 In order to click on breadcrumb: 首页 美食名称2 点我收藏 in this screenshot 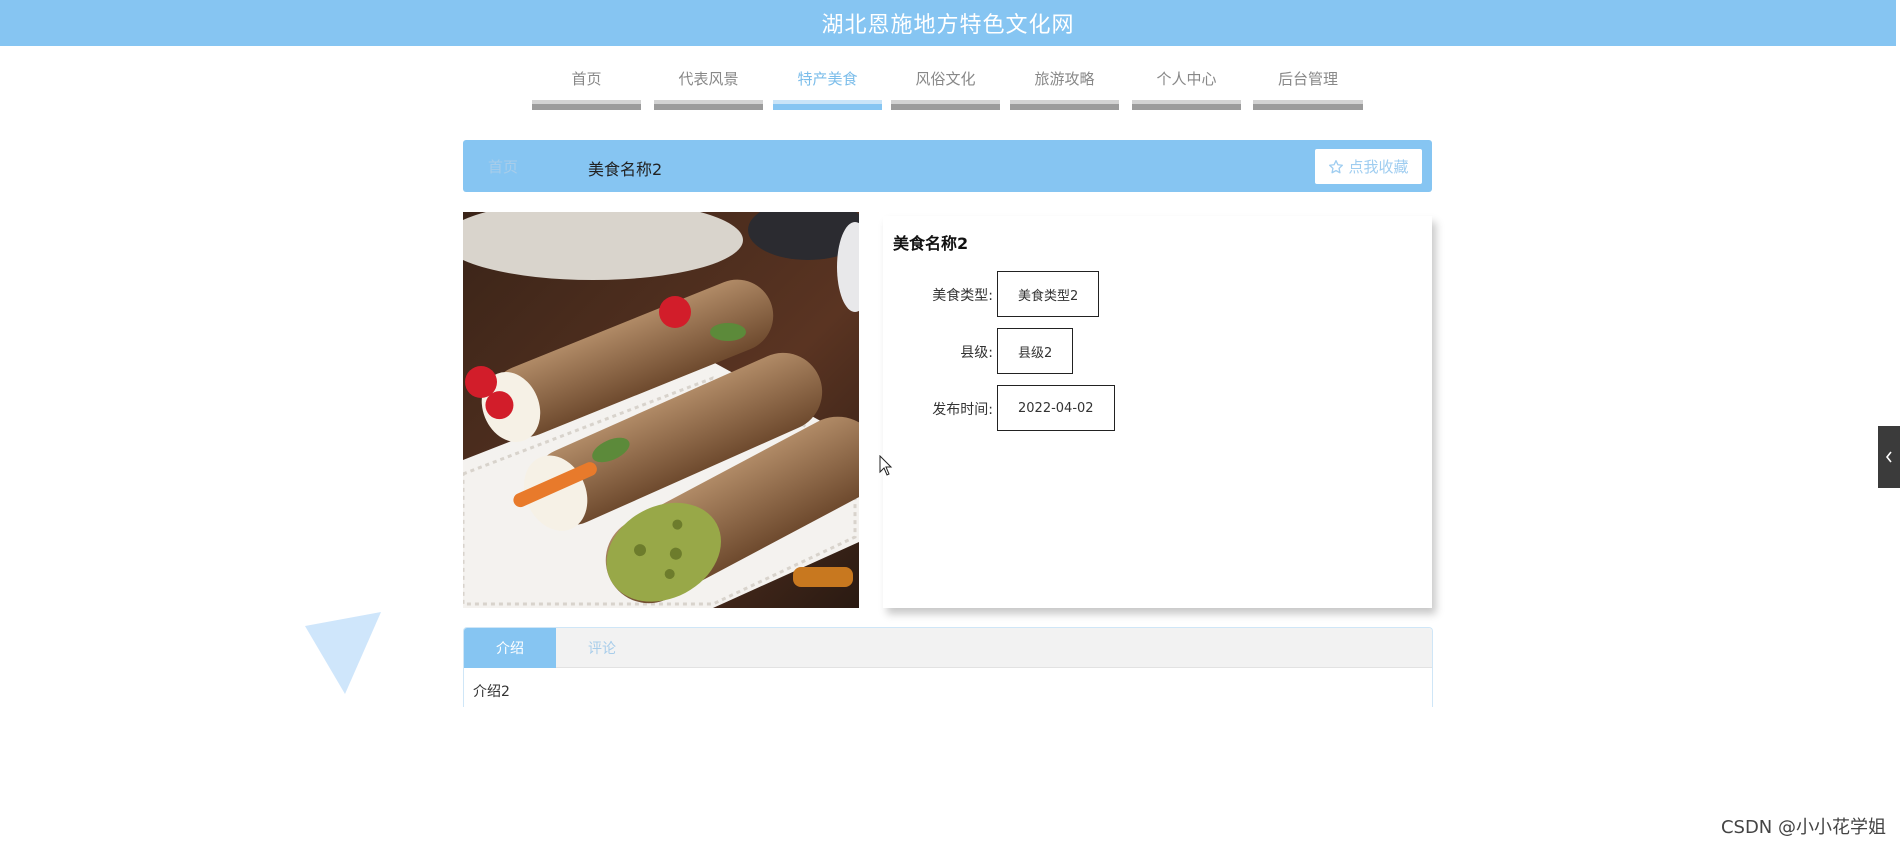, I will do `click(947, 166)`.